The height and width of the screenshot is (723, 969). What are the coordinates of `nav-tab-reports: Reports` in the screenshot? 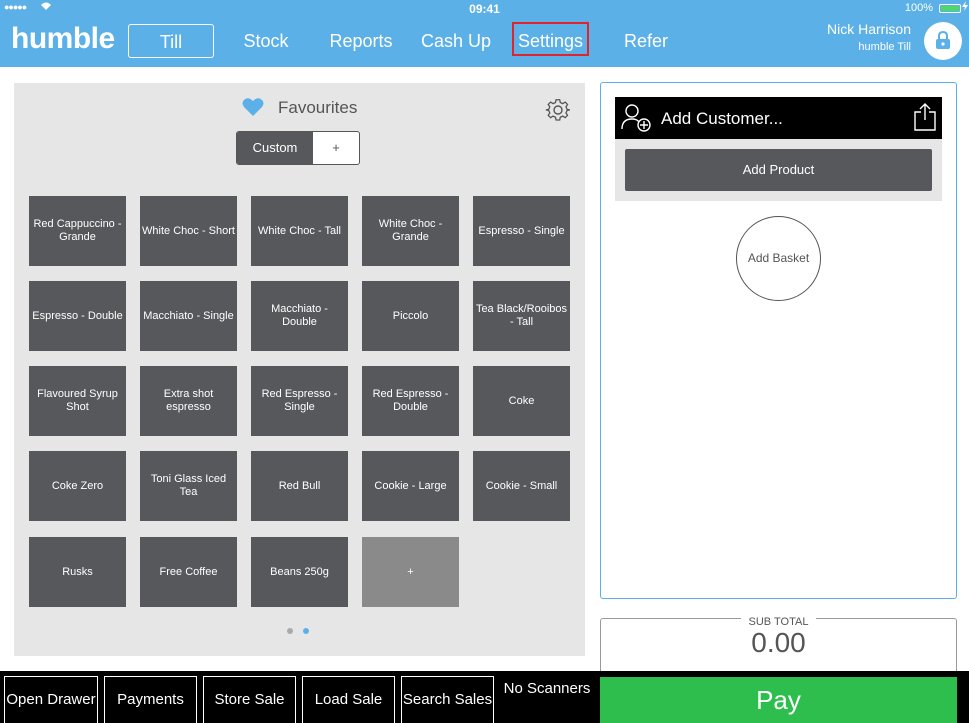 It's located at (361, 41).